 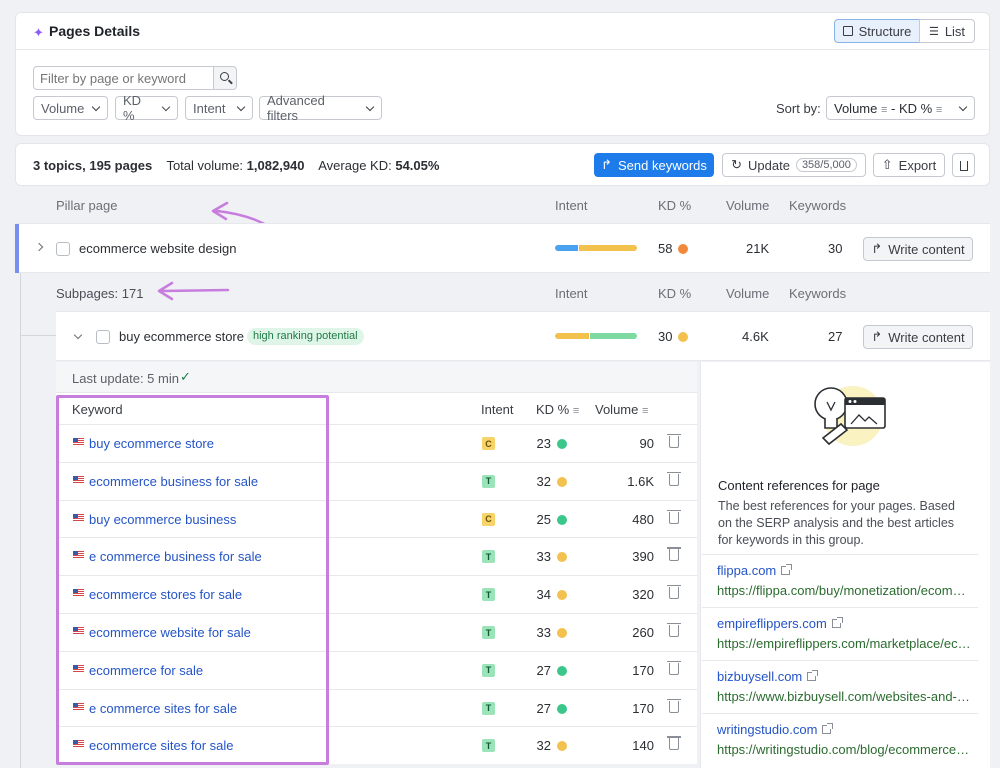 I want to click on col-keyword: Keyword, so click(x=97, y=409).